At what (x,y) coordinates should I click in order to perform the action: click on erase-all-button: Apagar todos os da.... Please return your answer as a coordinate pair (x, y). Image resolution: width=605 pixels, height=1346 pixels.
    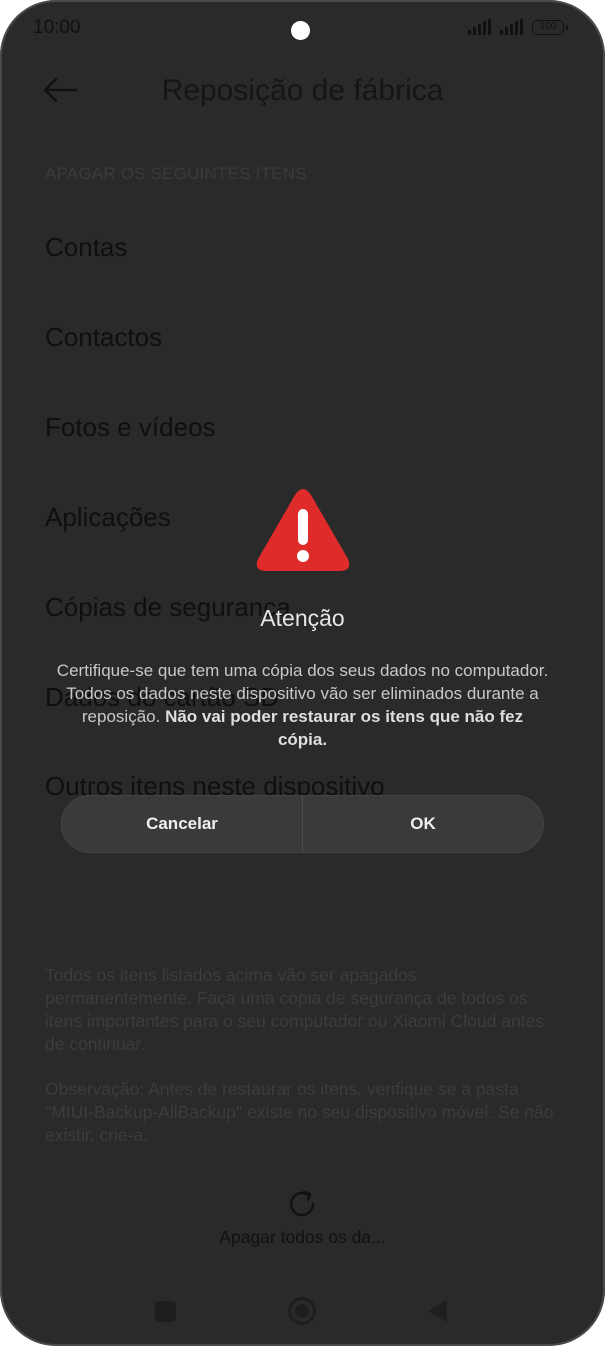
    Looking at the image, I should click on (302, 1237).